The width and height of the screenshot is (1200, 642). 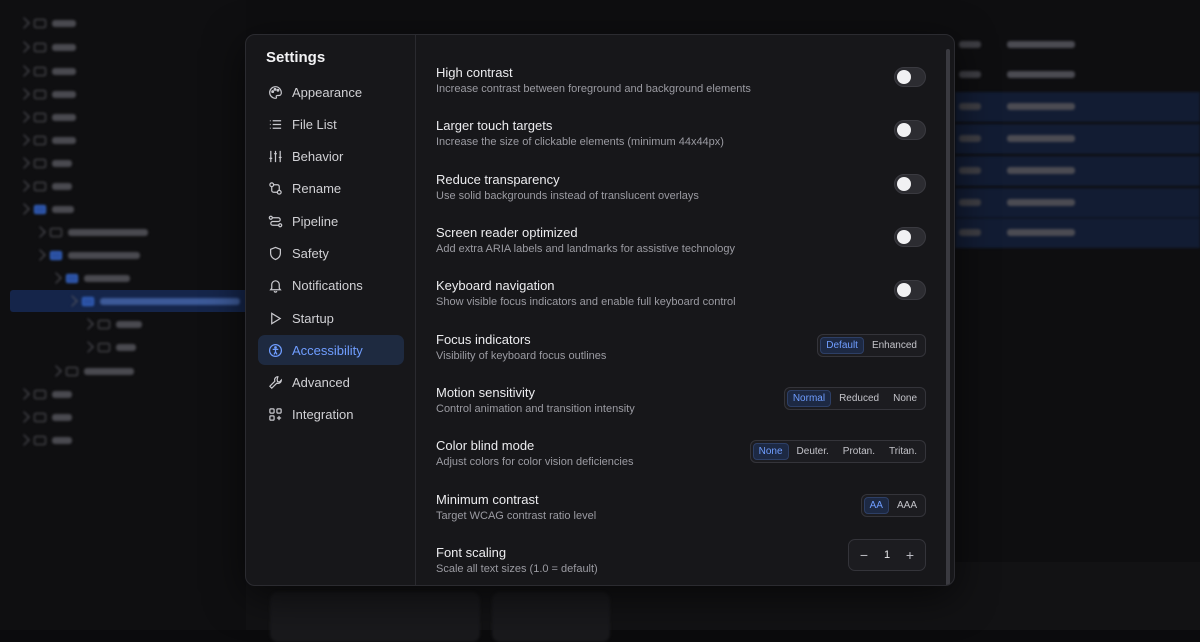 I want to click on keyboard-navigation-toggle, so click(x=910, y=290).